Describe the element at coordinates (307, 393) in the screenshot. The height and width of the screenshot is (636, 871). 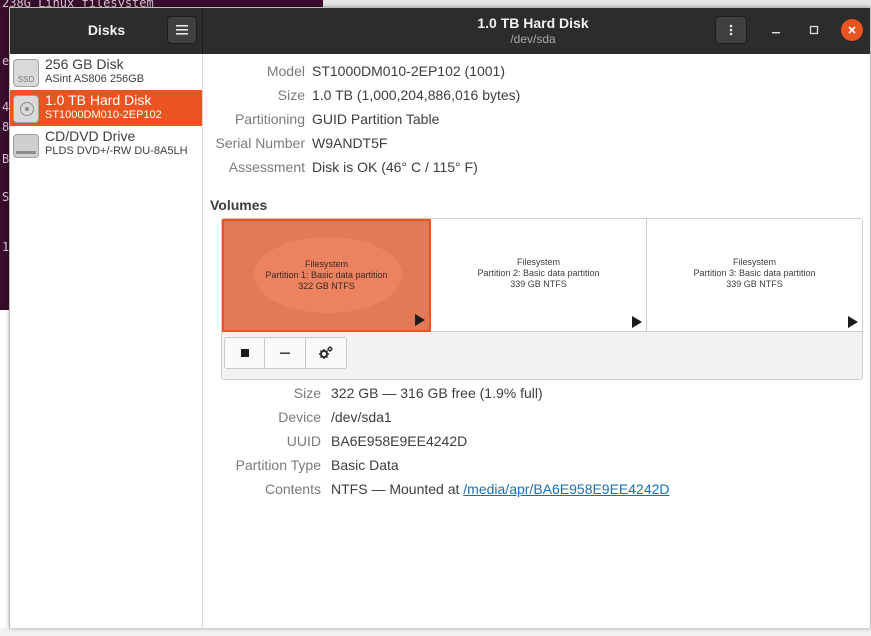
I see `partition-size-label: Size` at that location.